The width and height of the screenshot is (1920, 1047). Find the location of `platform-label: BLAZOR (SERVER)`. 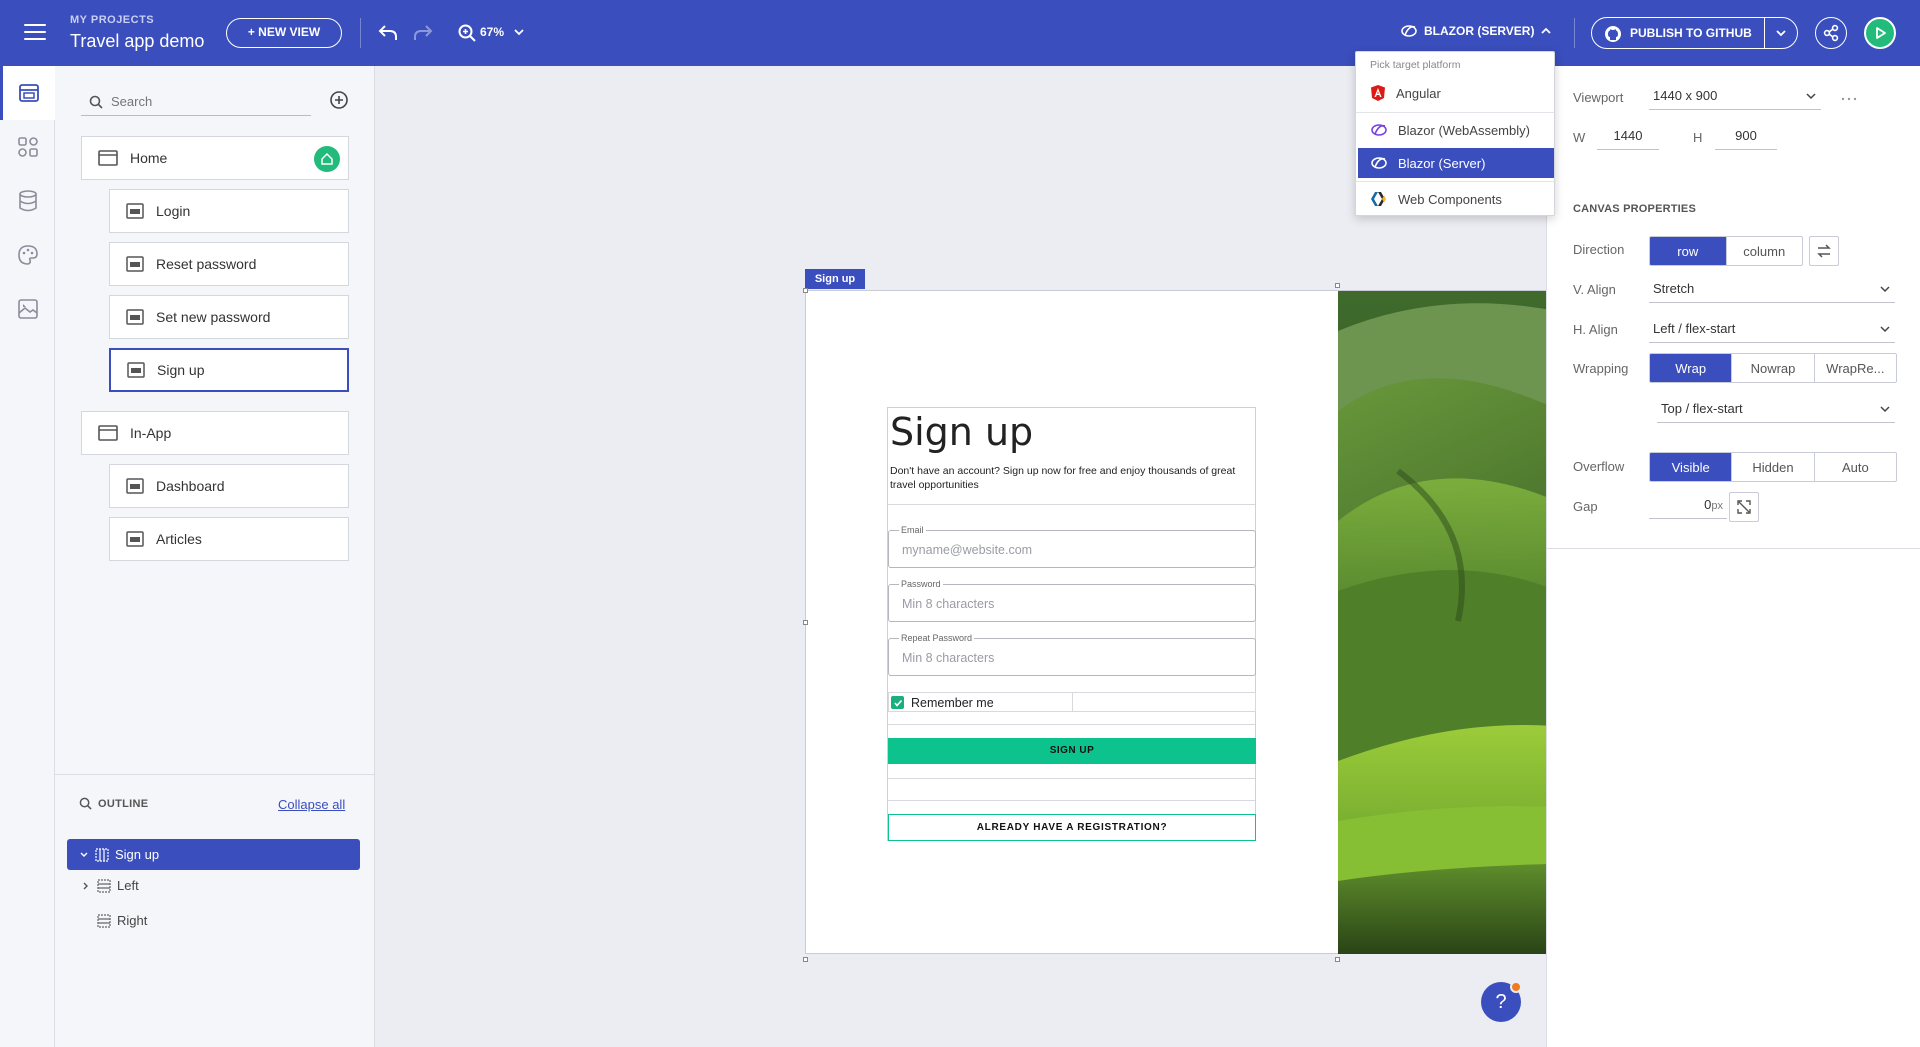

platform-label: BLAZOR (SERVER) is located at coordinates (1479, 31).